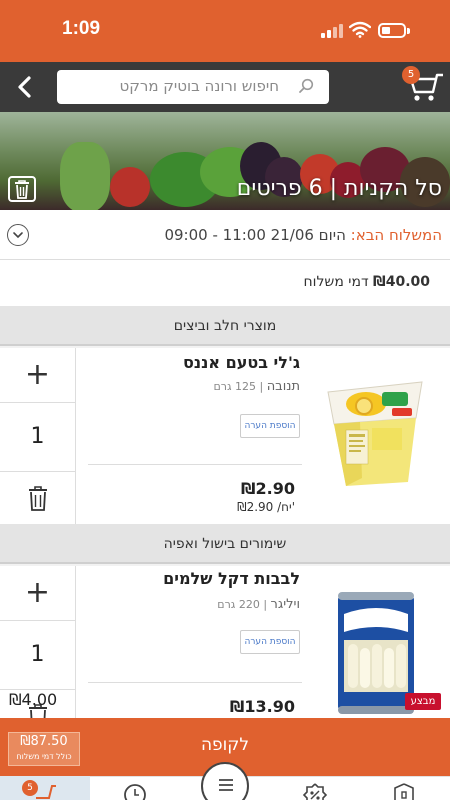 Image resolution: width=450 pixels, height=800 pixels. Describe the element at coordinates (285, 604) in the screenshot. I see `item-brand: ויליגר` at that location.